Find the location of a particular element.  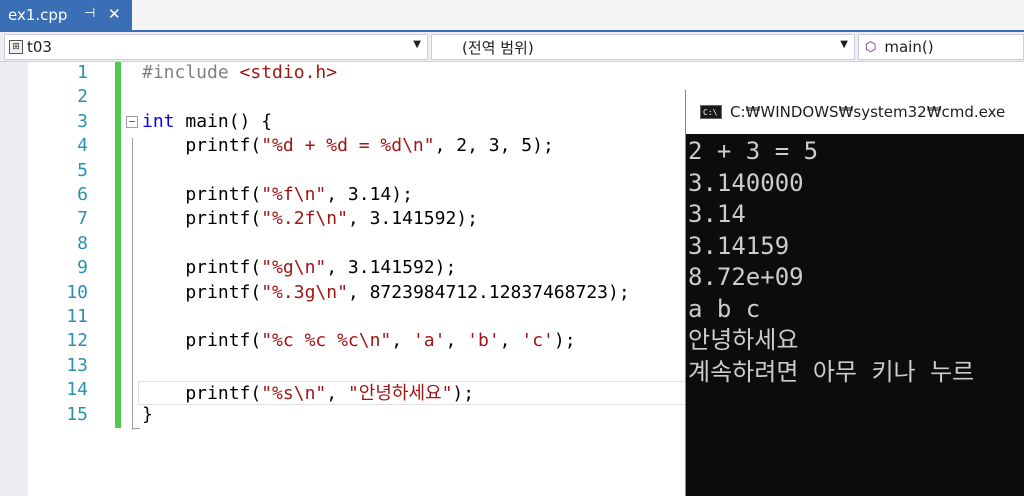

code-line: } is located at coordinates (147, 414).